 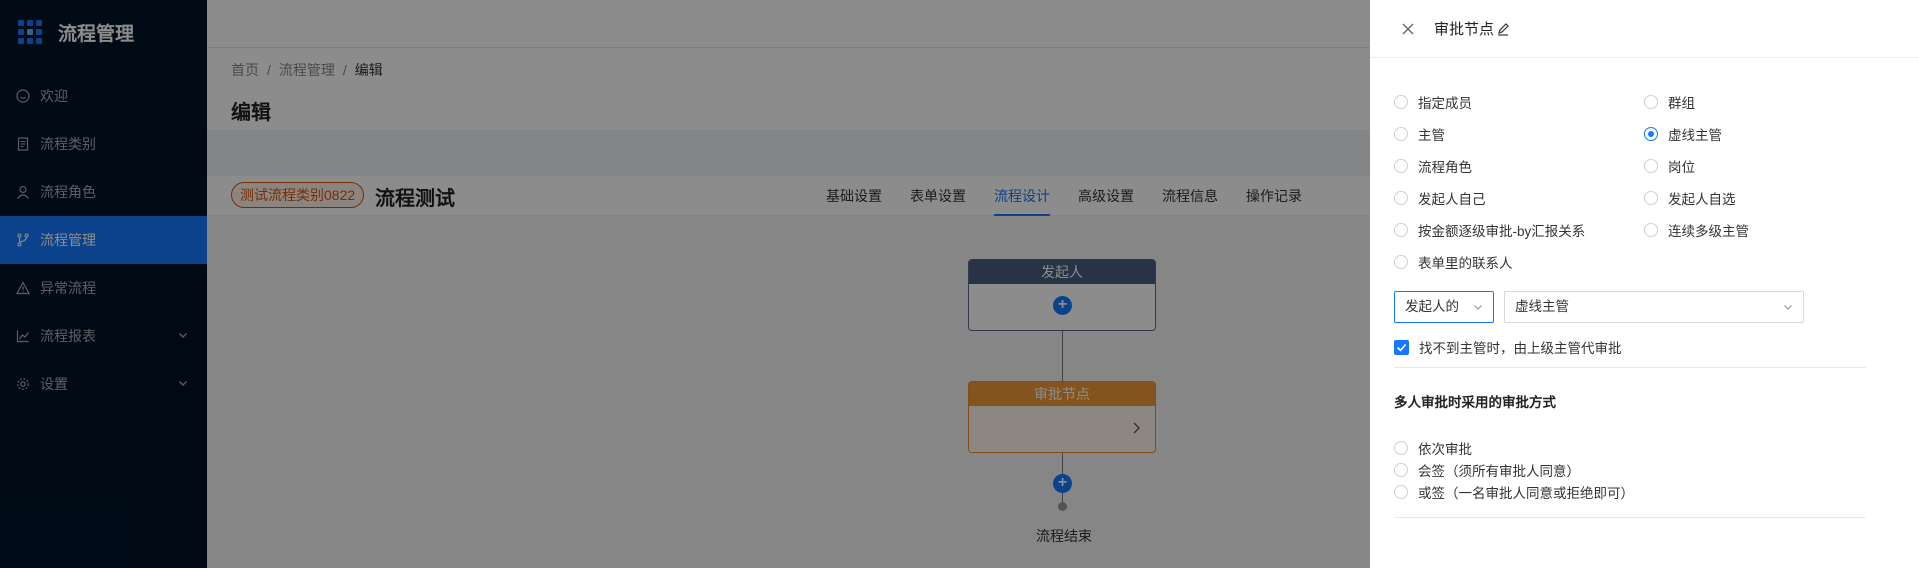 What do you see at coordinates (1465, 263) in the screenshot?
I see `radio-label: 表单里的联系人` at bounding box center [1465, 263].